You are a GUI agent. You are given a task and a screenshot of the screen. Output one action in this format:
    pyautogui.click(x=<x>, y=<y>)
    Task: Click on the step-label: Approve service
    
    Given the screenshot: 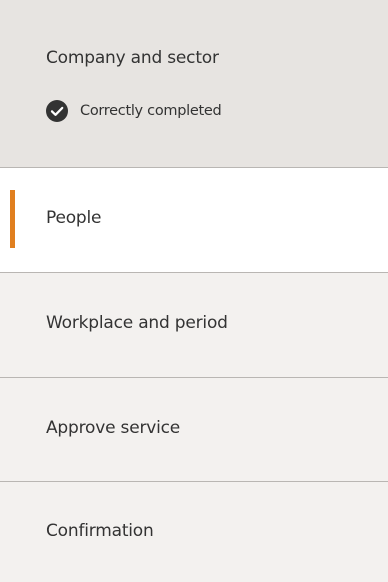 What is the action you would take?
    pyautogui.click(x=113, y=428)
    